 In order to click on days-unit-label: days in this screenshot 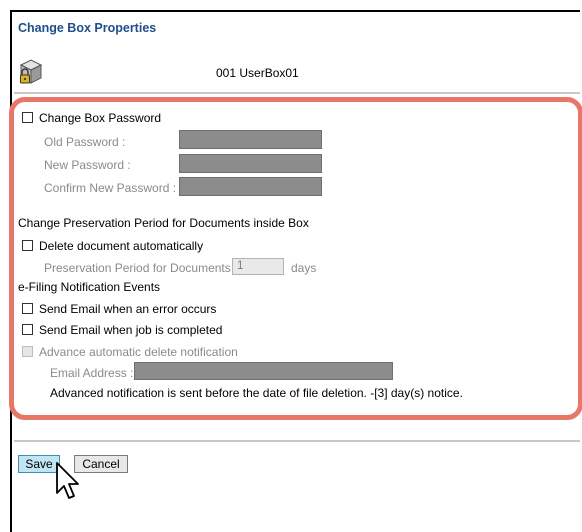, I will do `click(304, 268)`.